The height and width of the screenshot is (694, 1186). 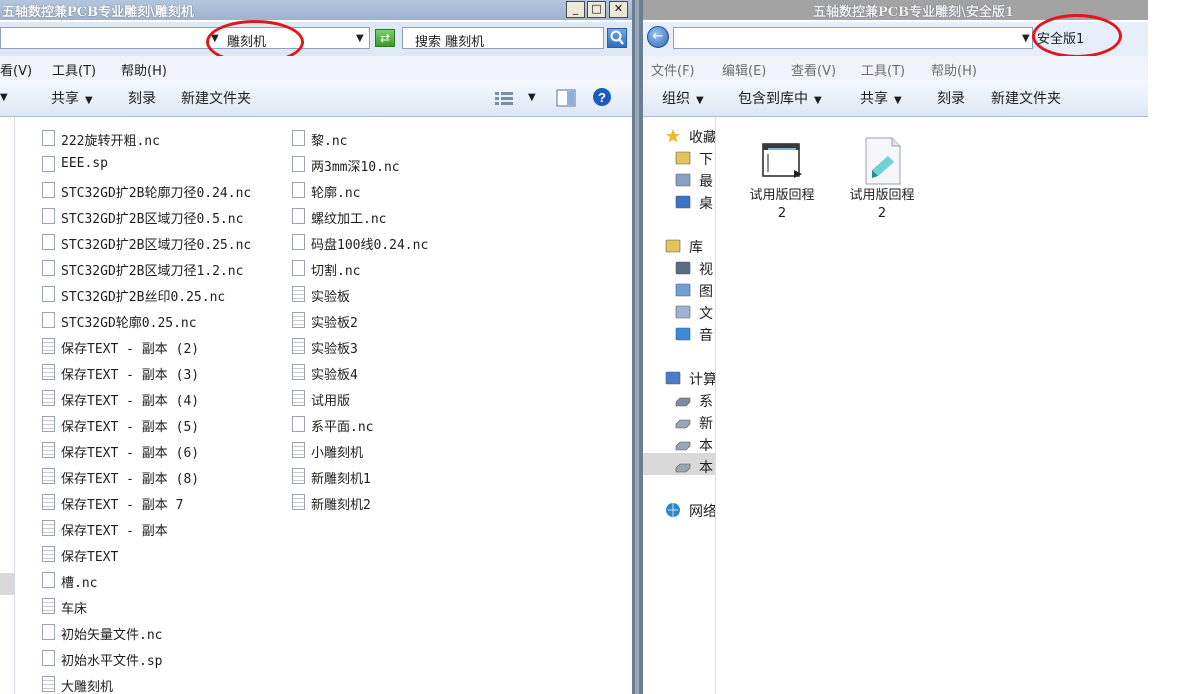 What do you see at coordinates (130, 375) in the screenshot?
I see `file-name: 保存TEXT - 副本 (3)` at bounding box center [130, 375].